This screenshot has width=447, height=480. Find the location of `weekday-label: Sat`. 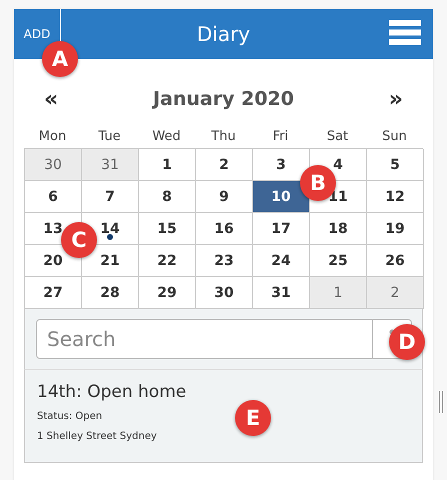

weekday-label: Sat is located at coordinates (338, 136).